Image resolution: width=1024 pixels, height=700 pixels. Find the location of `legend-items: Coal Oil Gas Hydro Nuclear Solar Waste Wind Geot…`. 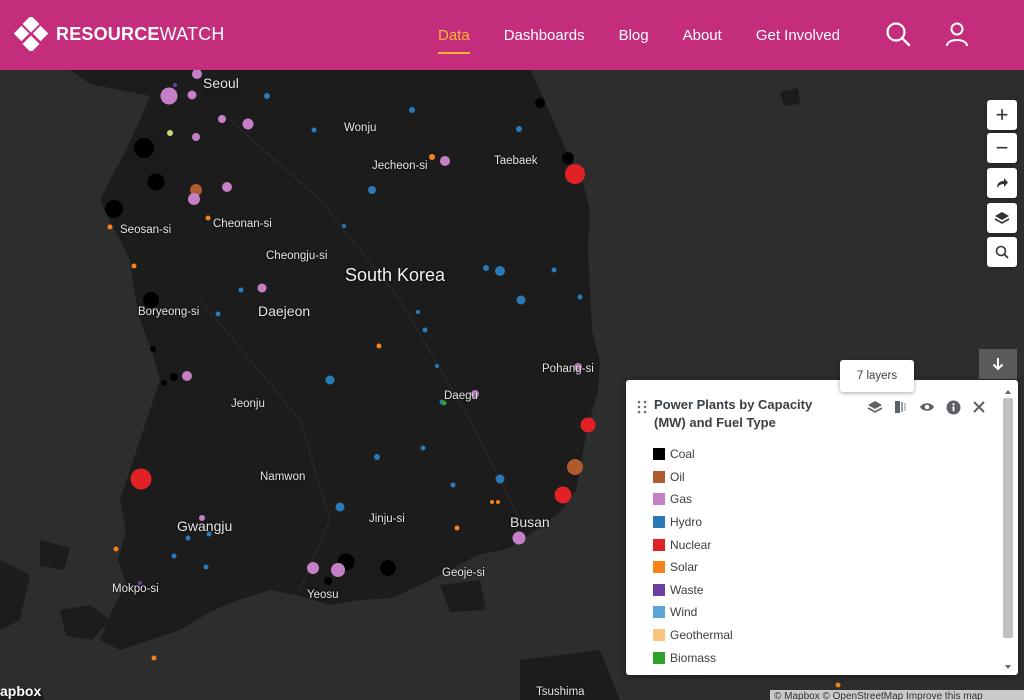

legend-items: Coal Oil Gas Hydro Nuclear Solar Waste Wind Geot… is located at coordinates (693, 556).